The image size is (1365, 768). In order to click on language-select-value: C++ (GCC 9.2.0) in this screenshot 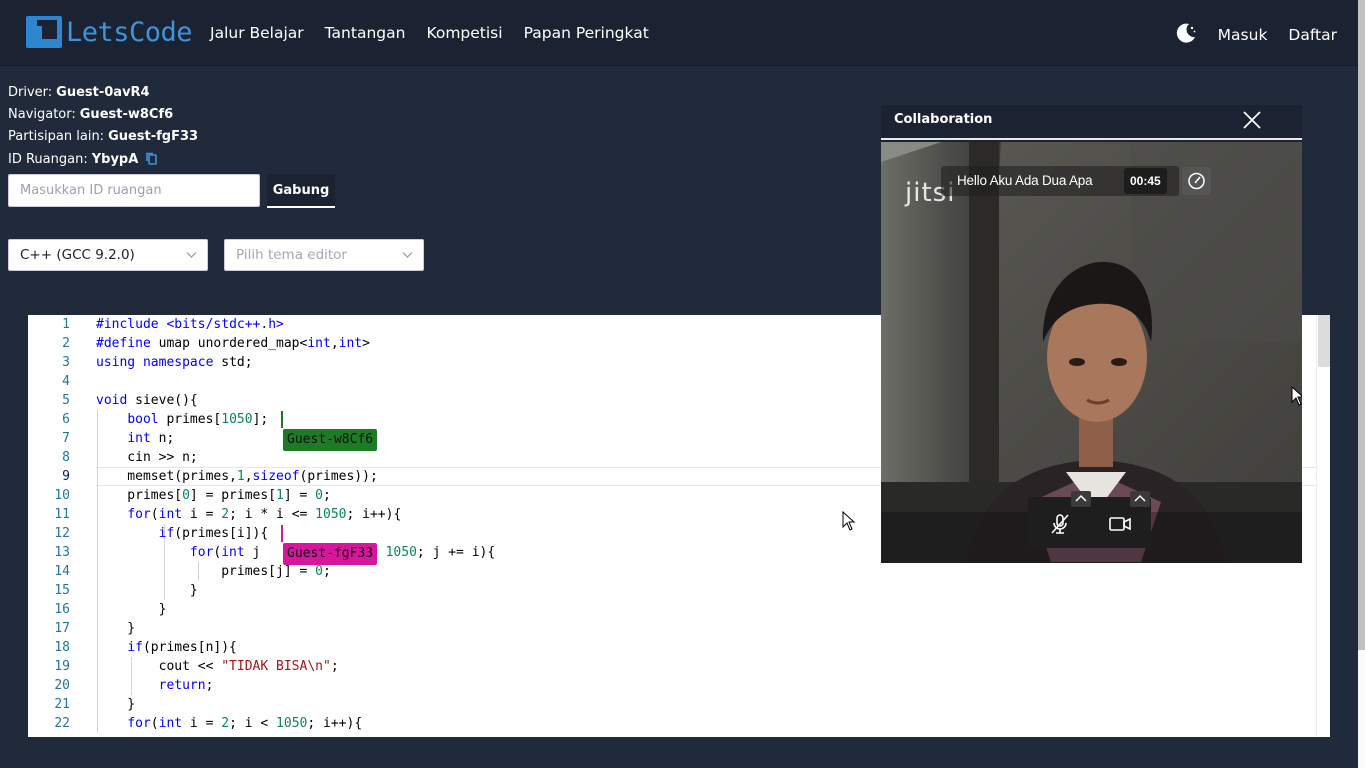, I will do `click(77, 255)`.